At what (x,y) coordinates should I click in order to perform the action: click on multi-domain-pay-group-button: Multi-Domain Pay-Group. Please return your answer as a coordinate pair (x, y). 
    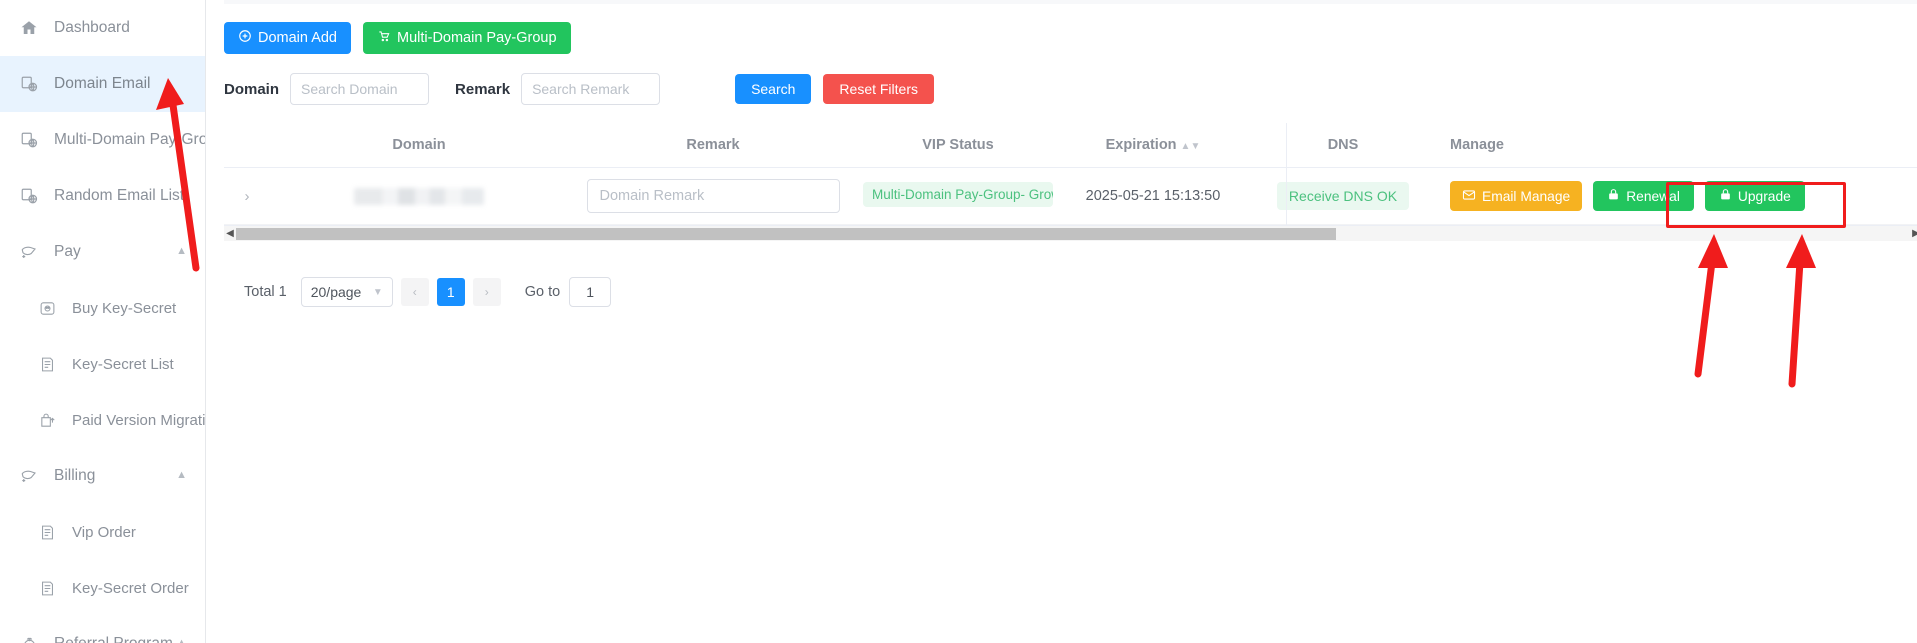
    Looking at the image, I should click on (467, 38).